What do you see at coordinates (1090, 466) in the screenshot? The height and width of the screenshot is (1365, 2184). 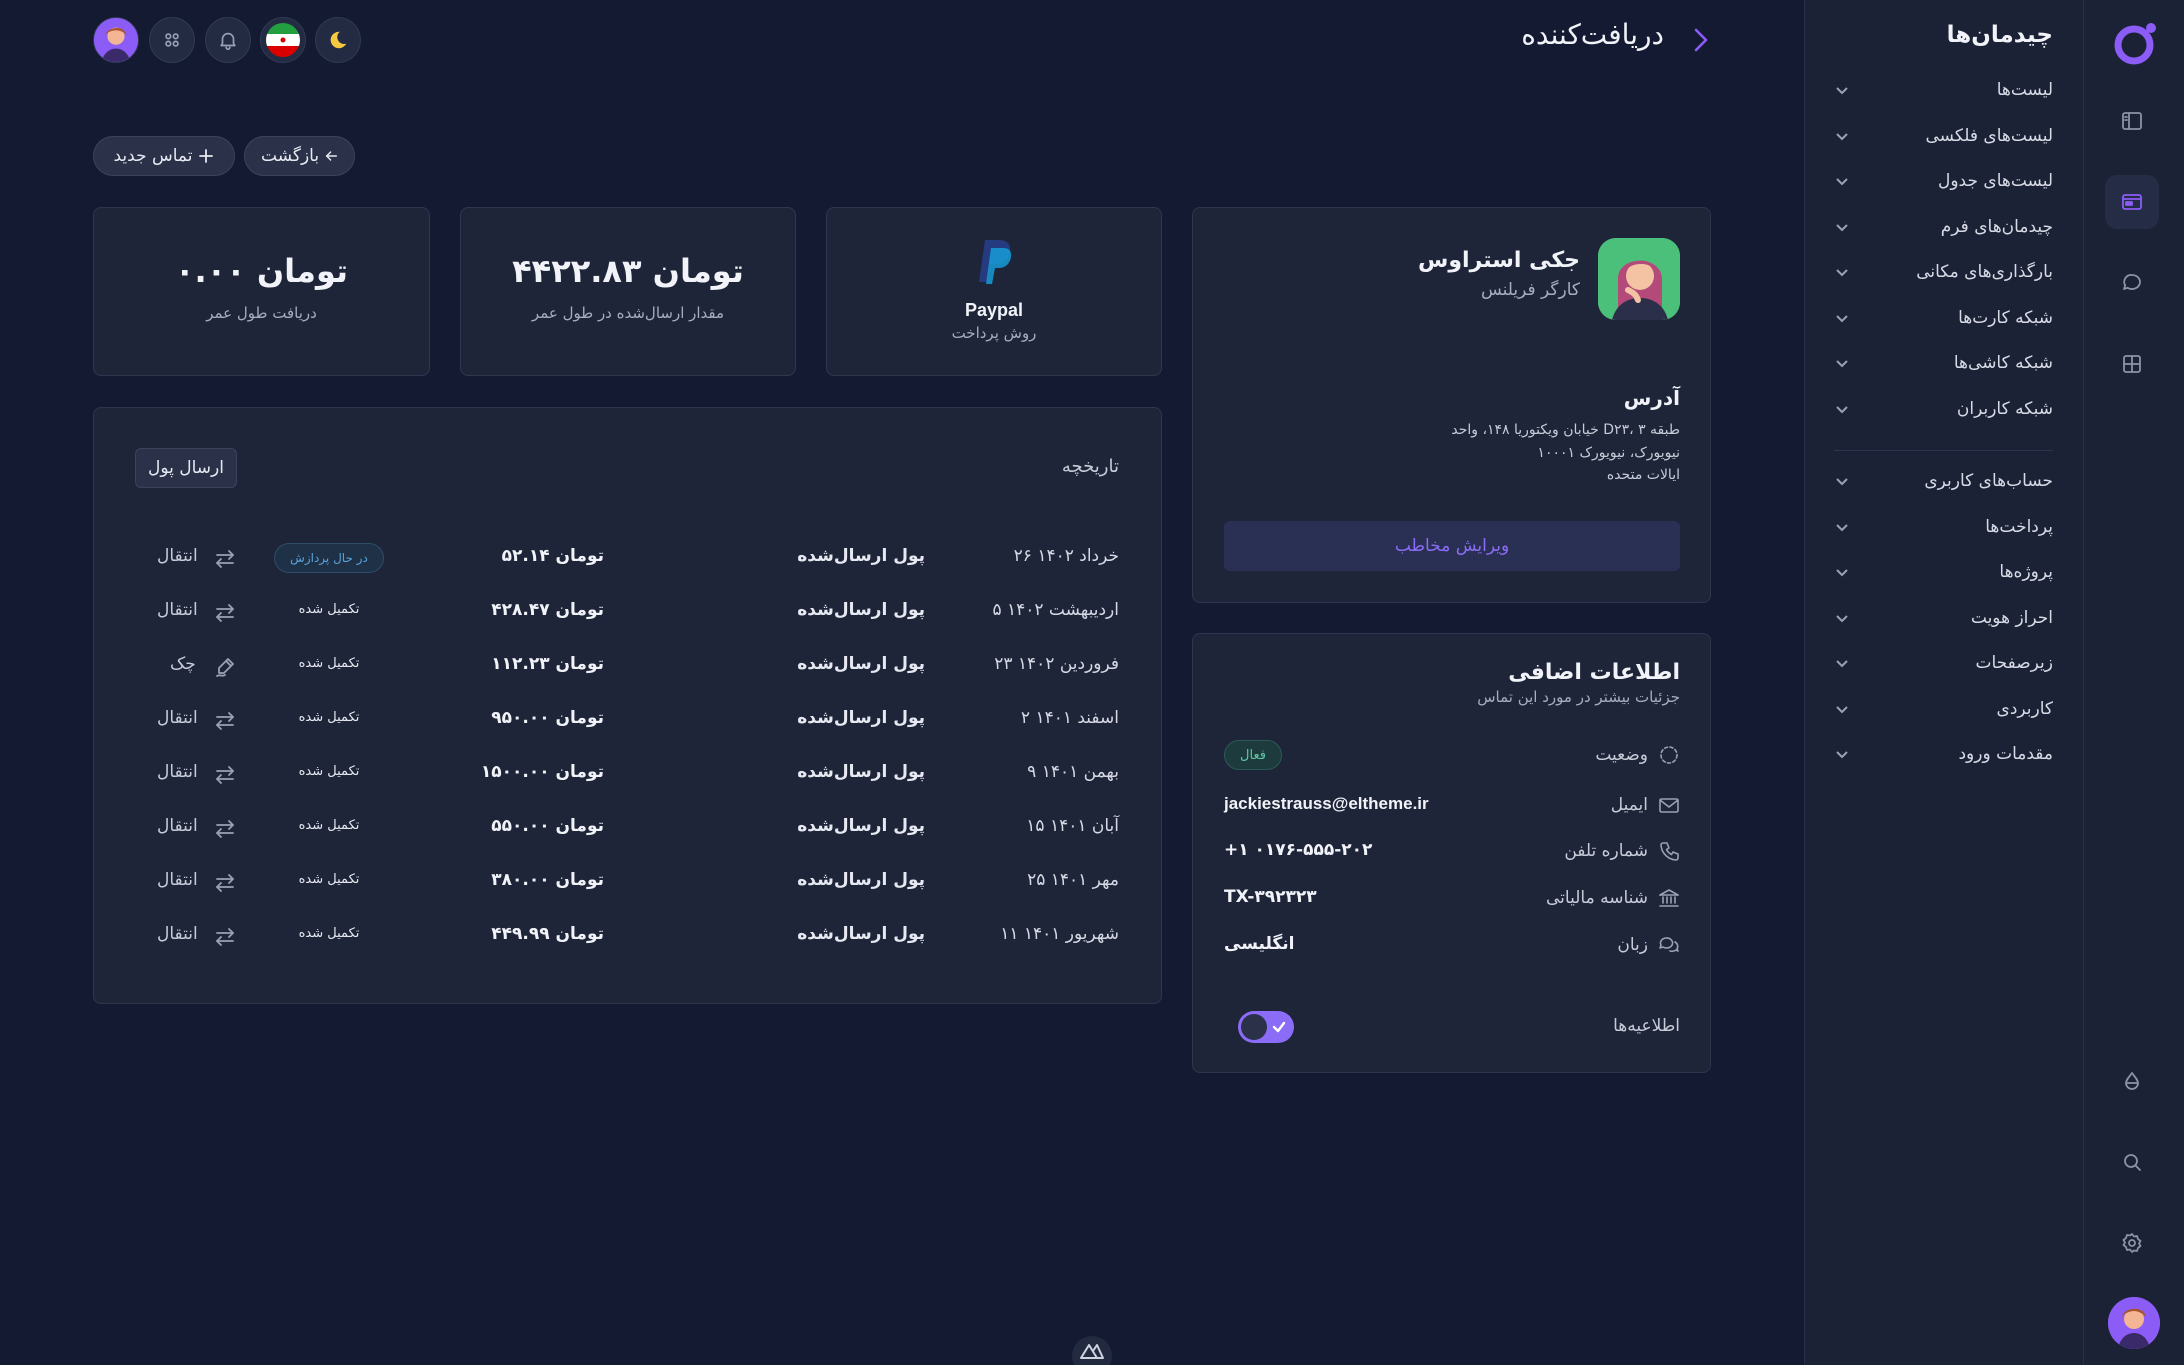 I see `history-title: تاریخچه` at bounding box center [1090, 466].